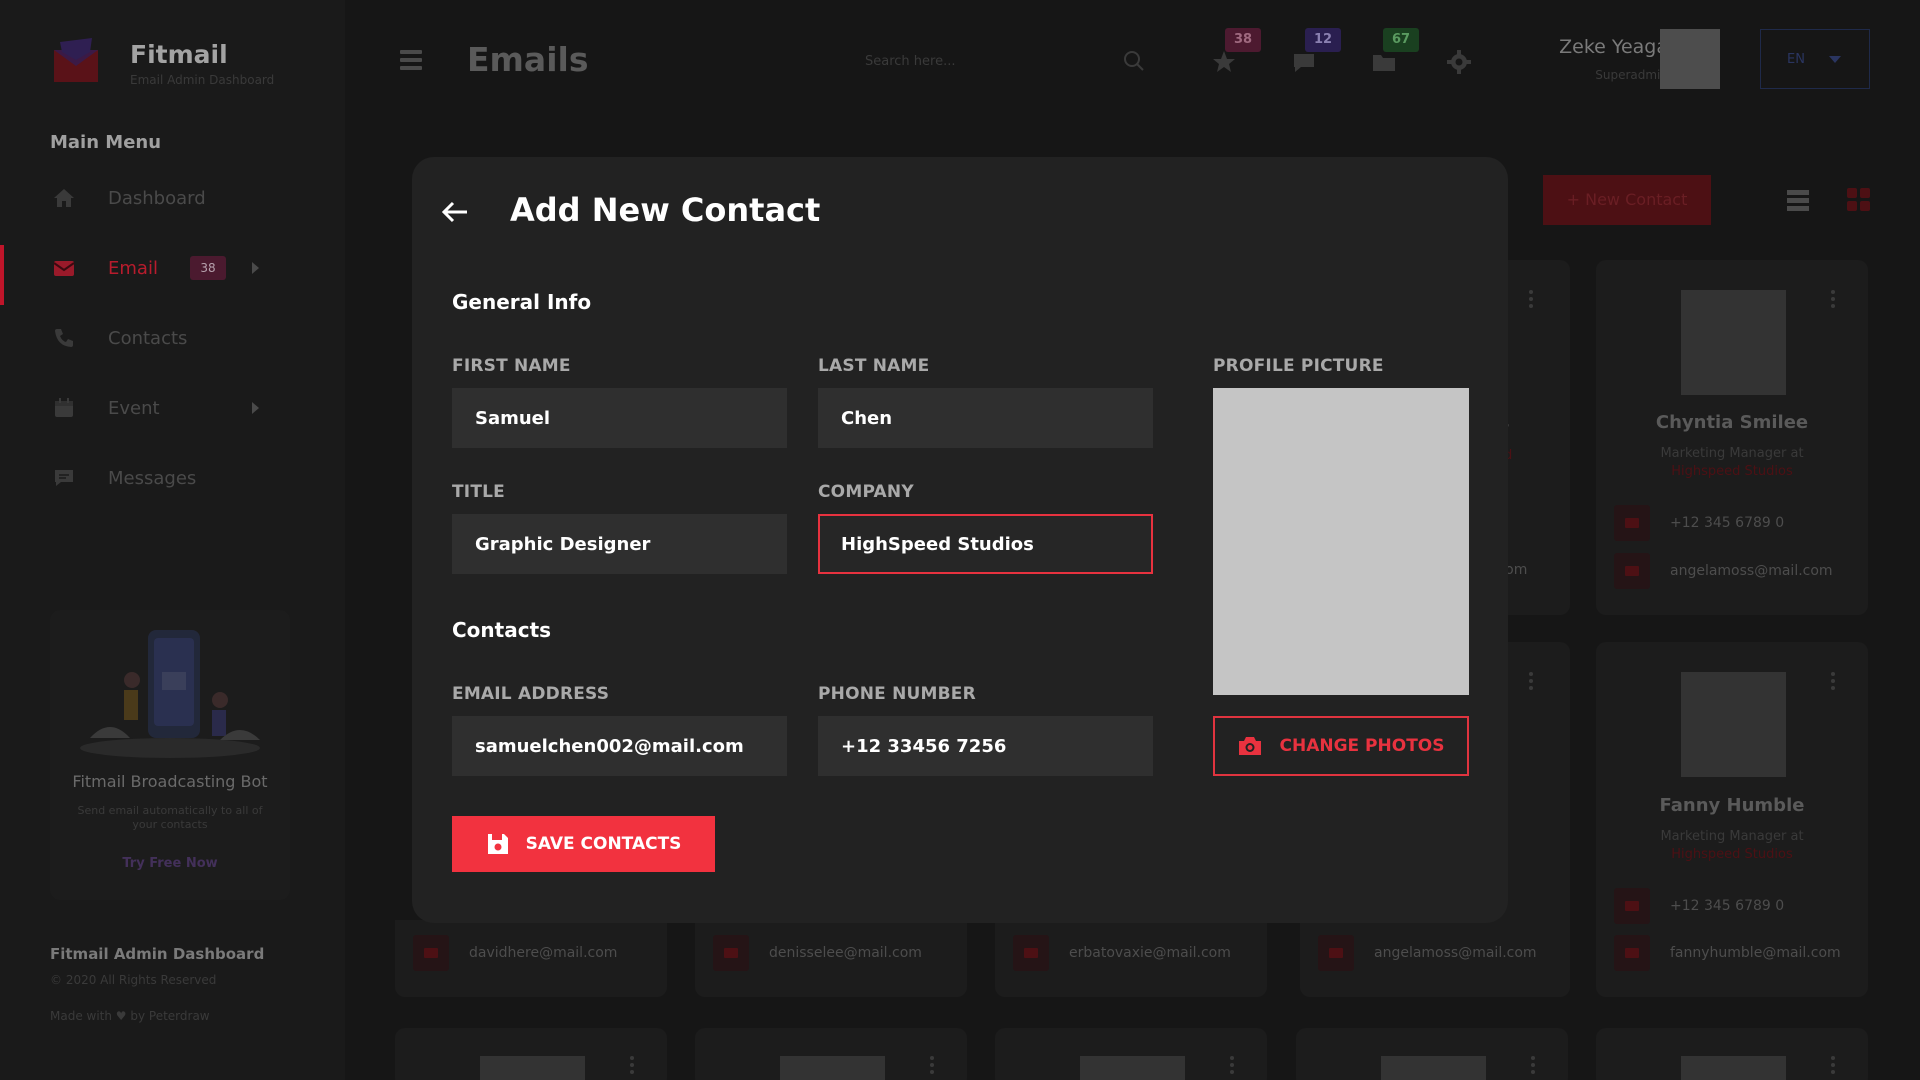  What do you see at coordinates (874, 366) in the screenshot?
I see `last-name-label: LAST NAME` at bounding box center [874, 366].